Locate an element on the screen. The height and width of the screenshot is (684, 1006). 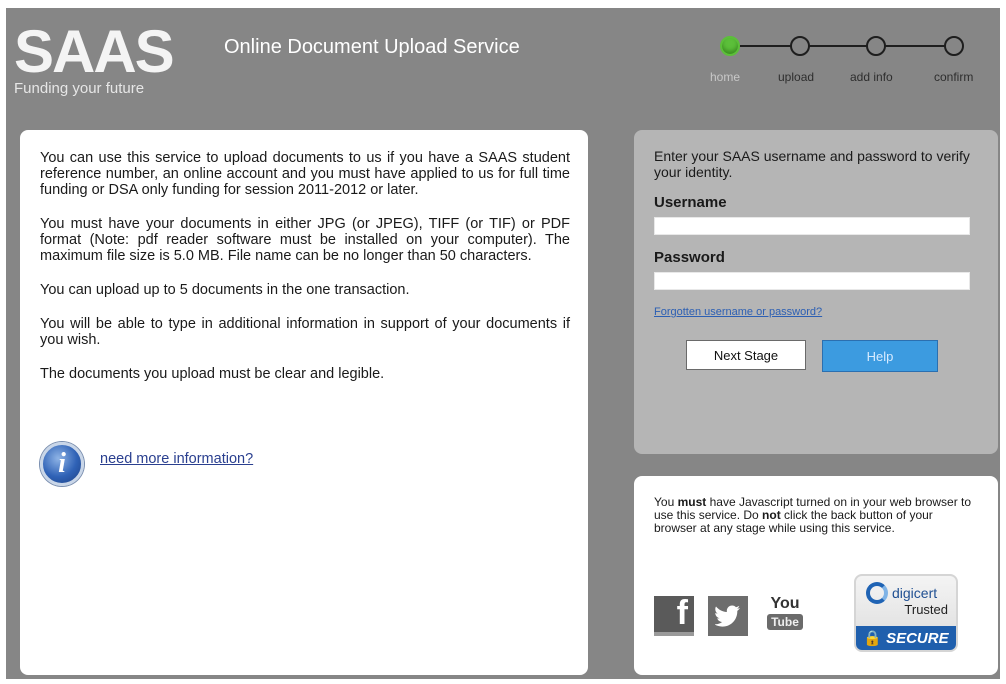
step-upload-label: upload is located at coordinates (796, 77).